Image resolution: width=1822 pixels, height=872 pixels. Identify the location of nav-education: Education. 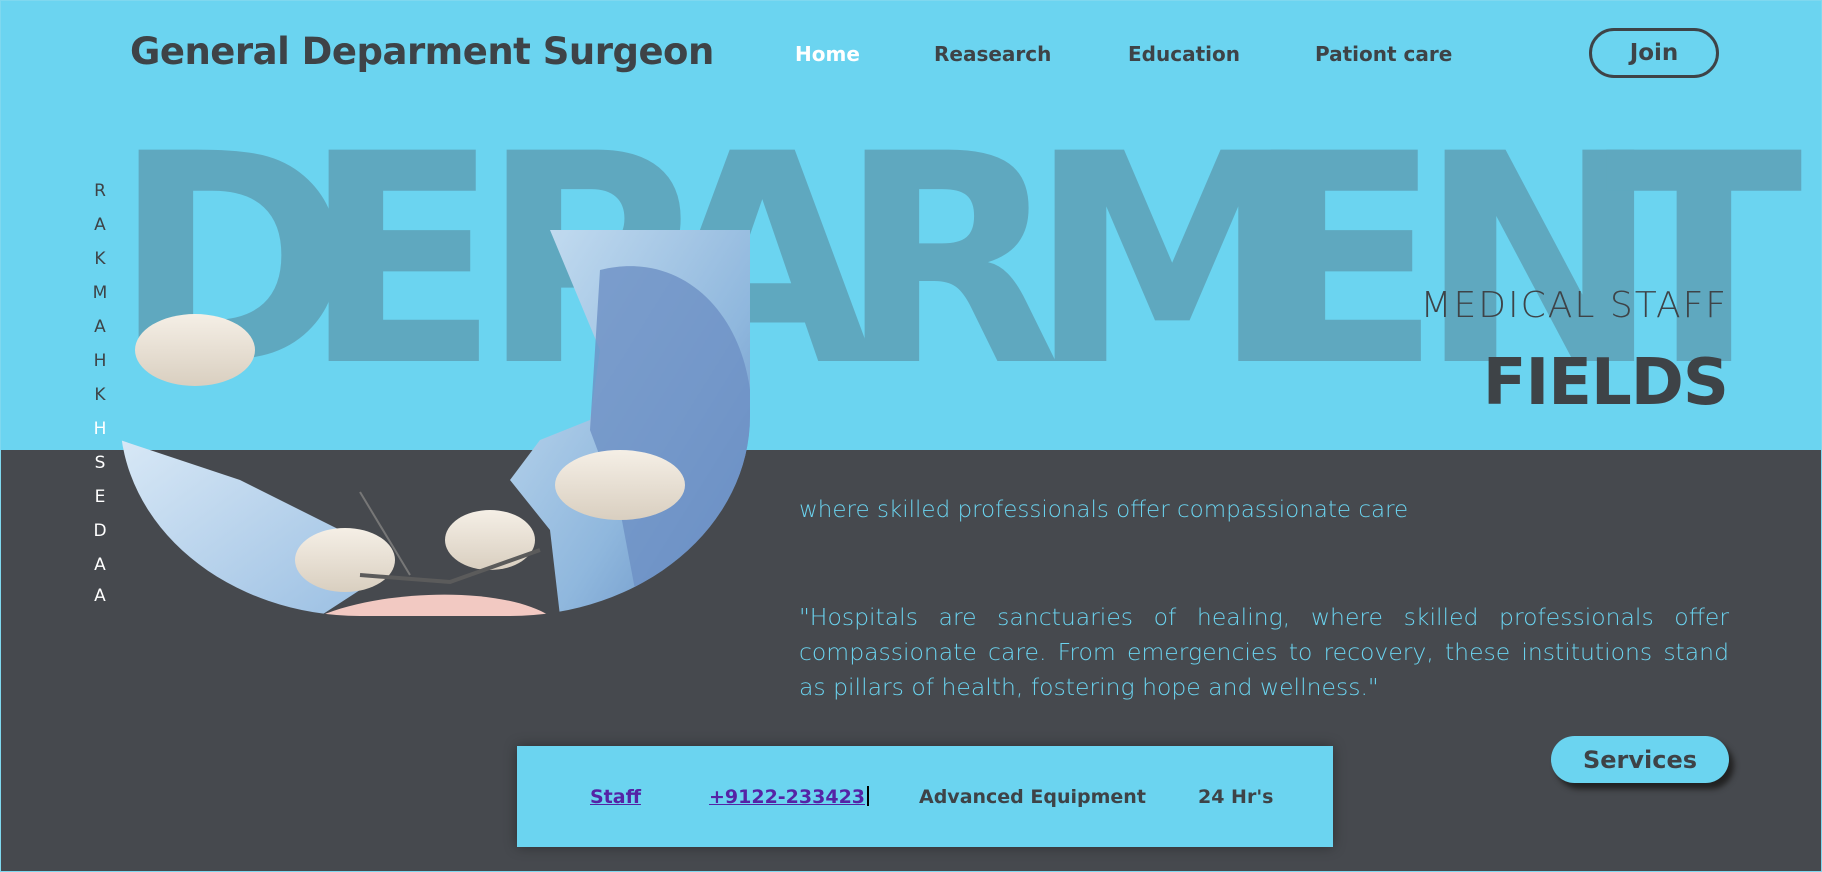
(1184, 54).